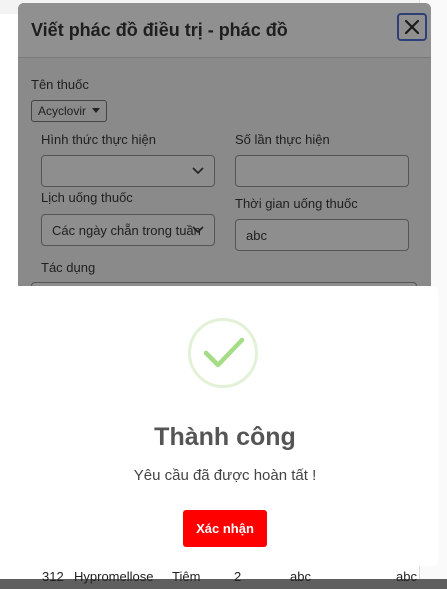 The image size is (447, 589). I want to click on dialog-message: Yêu cầu đã được hoàn tất !, so click(225, 475).